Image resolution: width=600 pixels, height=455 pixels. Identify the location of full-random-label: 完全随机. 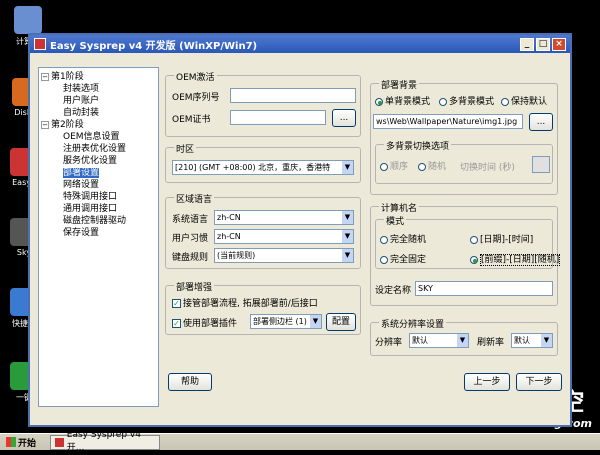
(408, 240).